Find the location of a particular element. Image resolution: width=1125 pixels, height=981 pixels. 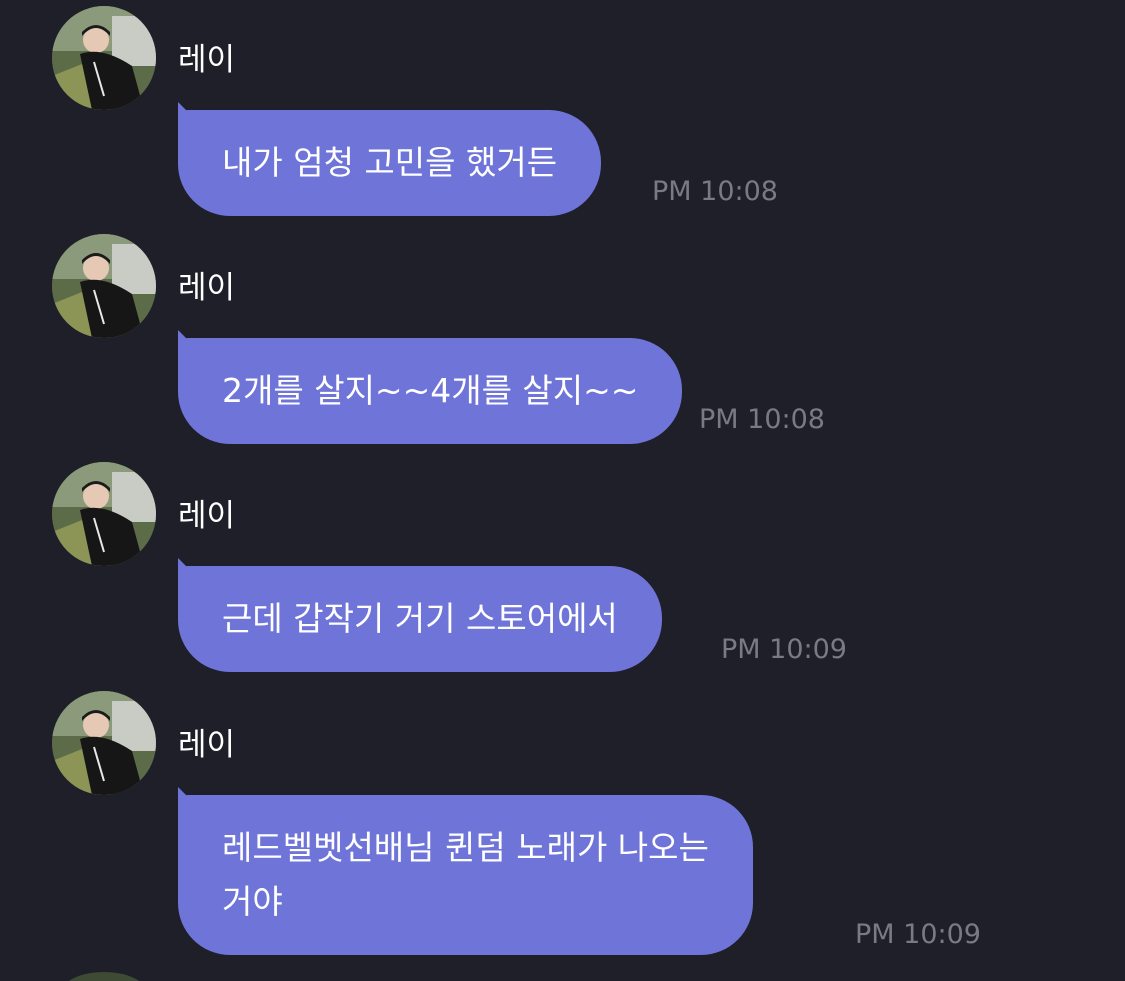

message-bubble: 2개를 살지~~4개를 살지~~ is located at coordinates (430, 391).